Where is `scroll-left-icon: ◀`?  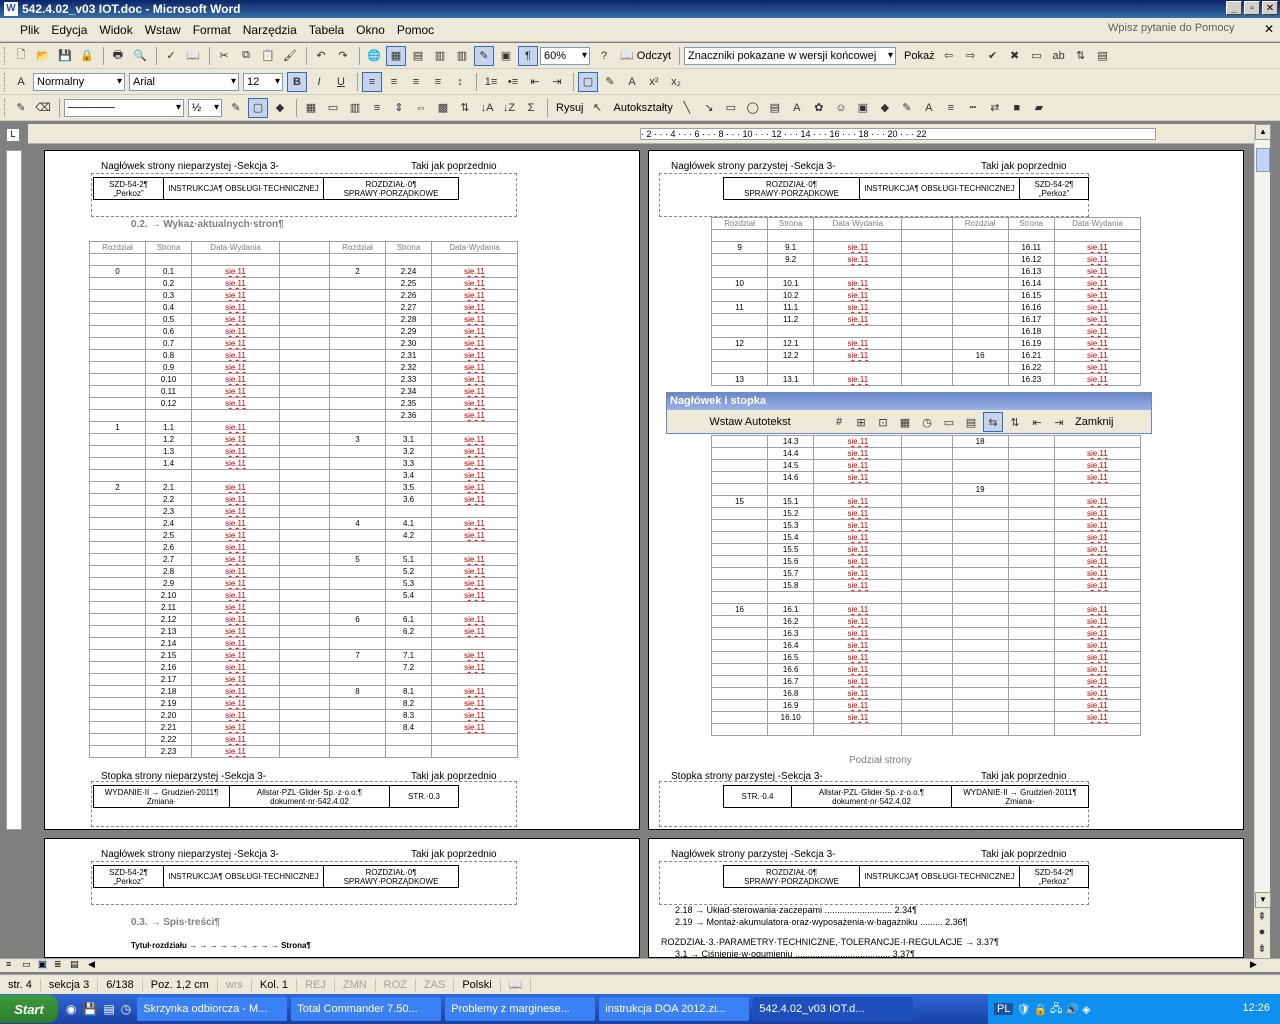
scroll-left-icon: ◀ is located at coordinates (91, 964).